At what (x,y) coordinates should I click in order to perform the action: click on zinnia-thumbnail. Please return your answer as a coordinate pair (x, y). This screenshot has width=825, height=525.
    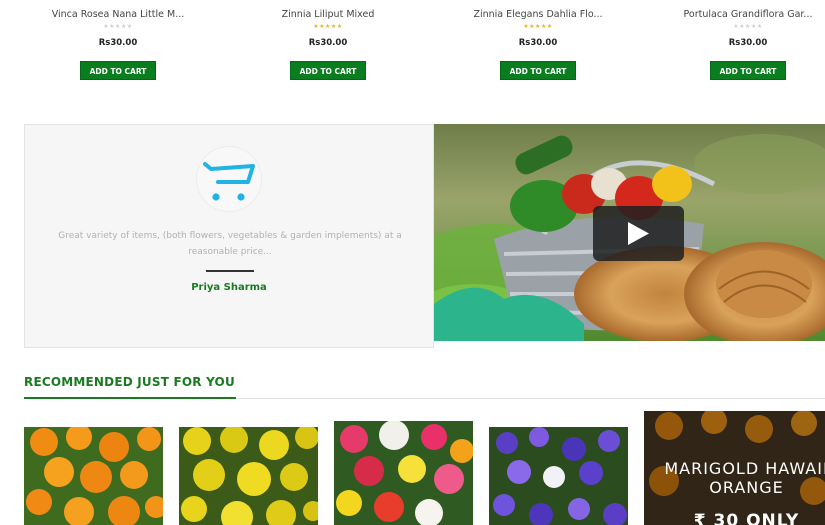
    Looking at the image, I should click on (403, 473).